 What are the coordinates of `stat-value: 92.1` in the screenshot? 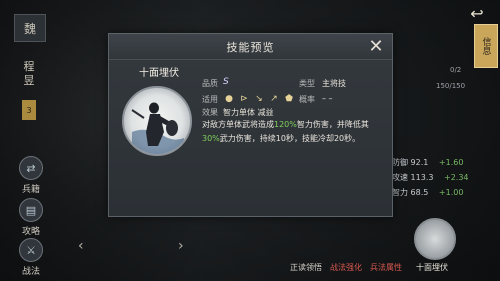 It's located at (419, 162).